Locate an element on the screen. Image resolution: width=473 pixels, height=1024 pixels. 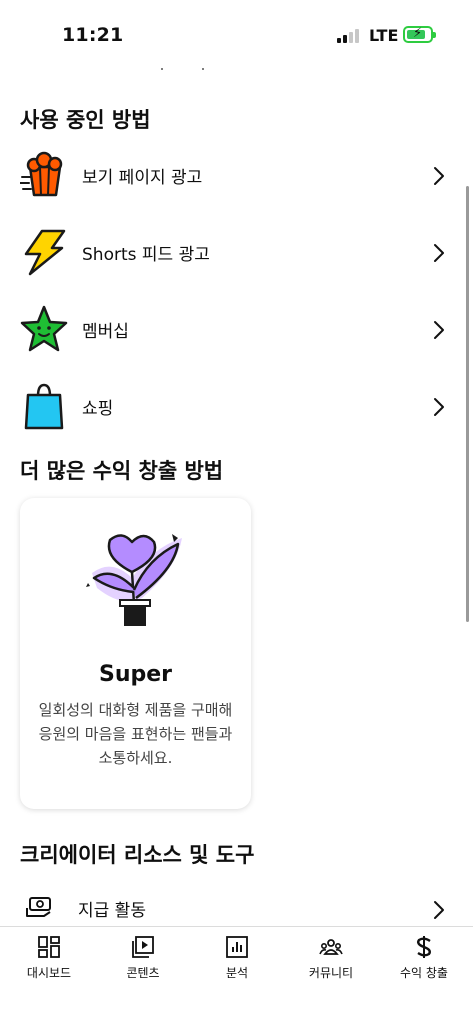
network-type: LTE is located at coordinates (384, 35).